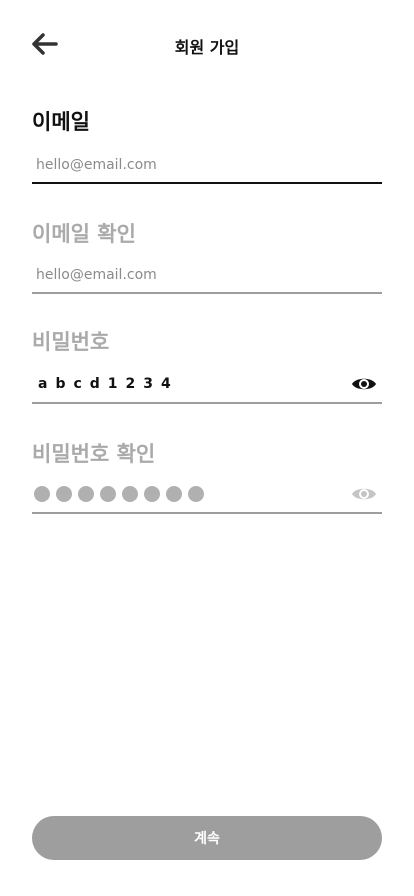  I want to click on password-label: 비밀번호, so click(71, 342).